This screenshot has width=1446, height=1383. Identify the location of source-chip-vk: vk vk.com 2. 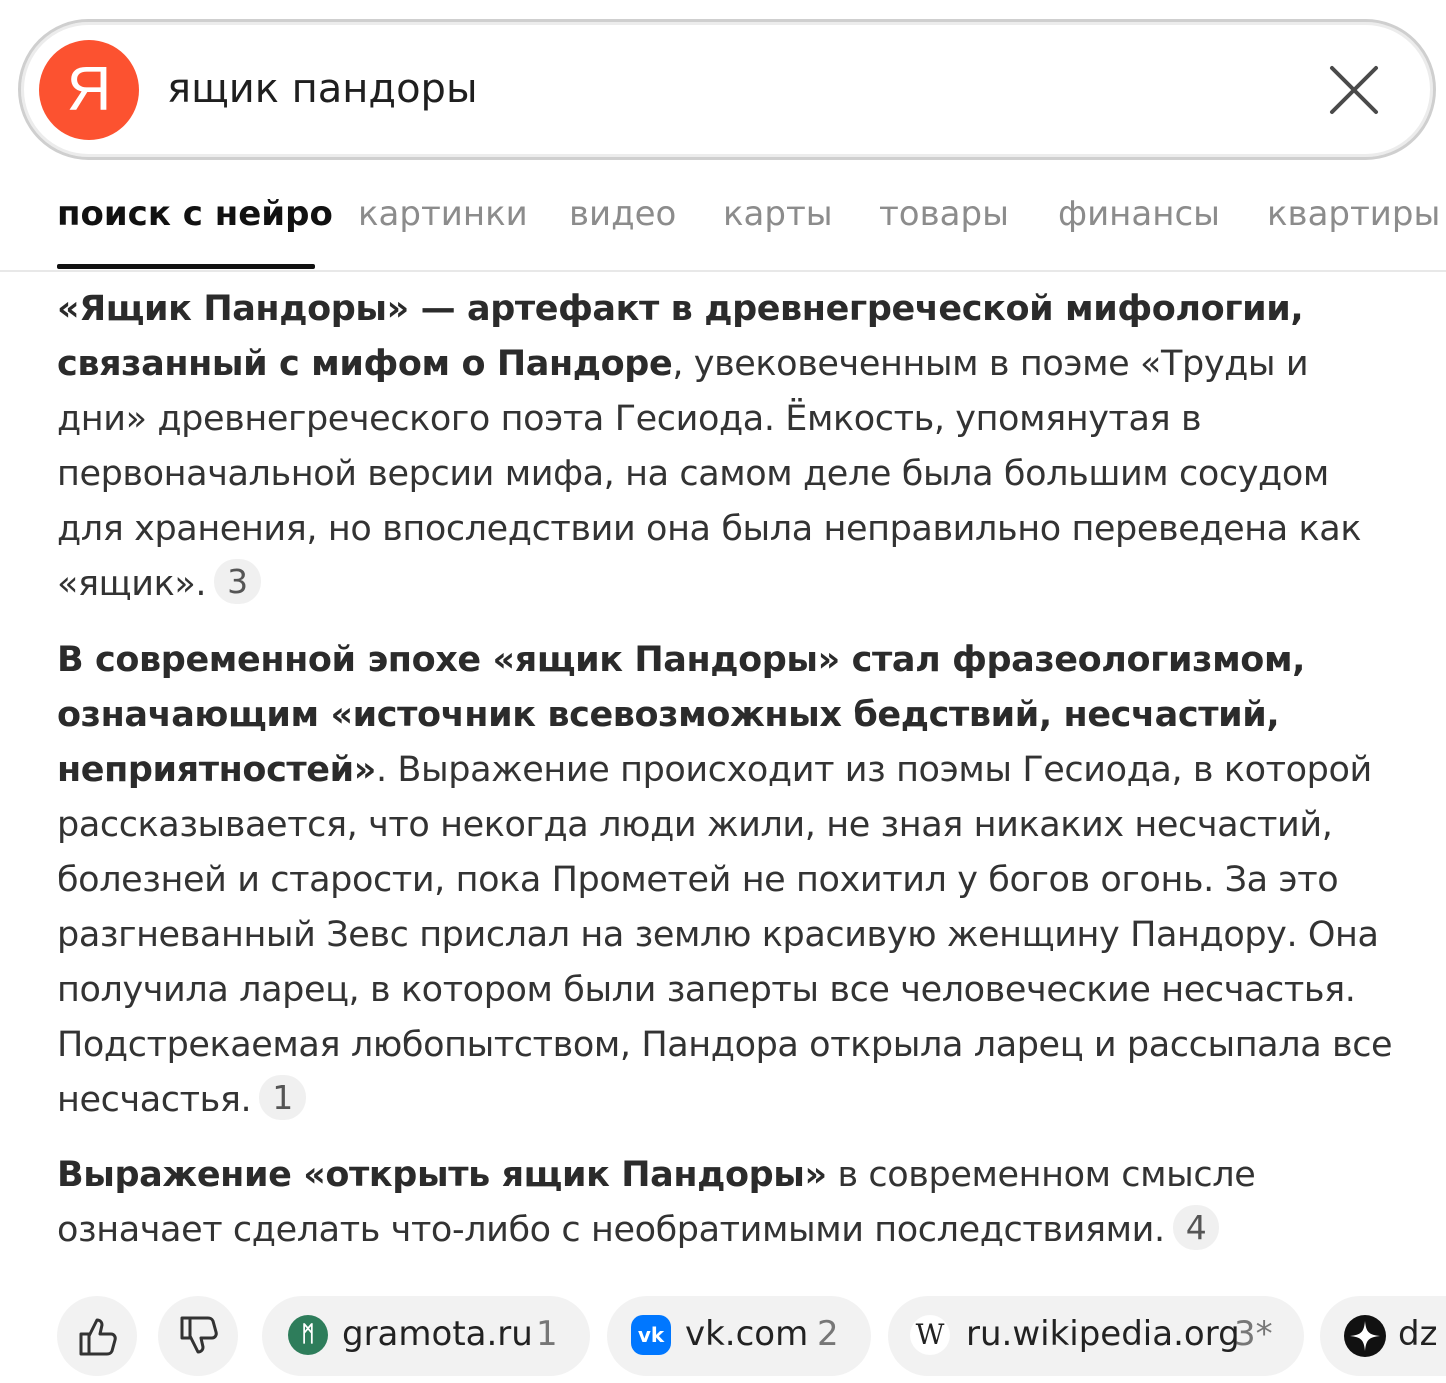
(739, 1336).